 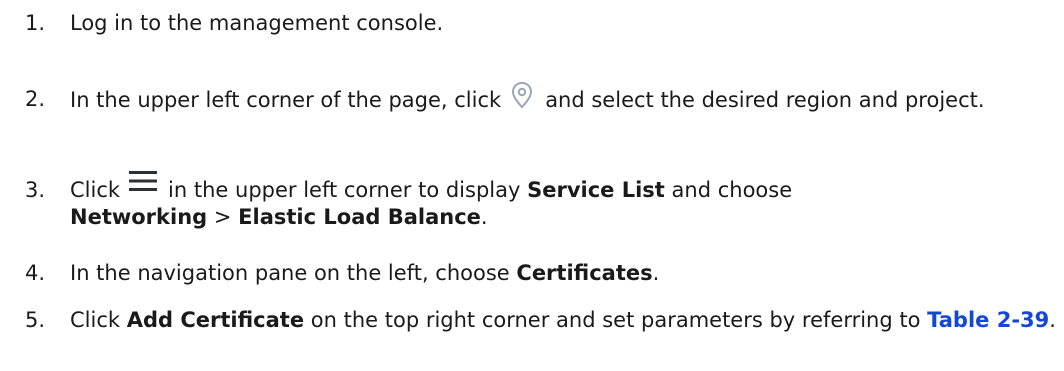 I want to click on elastic-load-balance-label: Elastic Load Balance, so click(x=359, y=217).